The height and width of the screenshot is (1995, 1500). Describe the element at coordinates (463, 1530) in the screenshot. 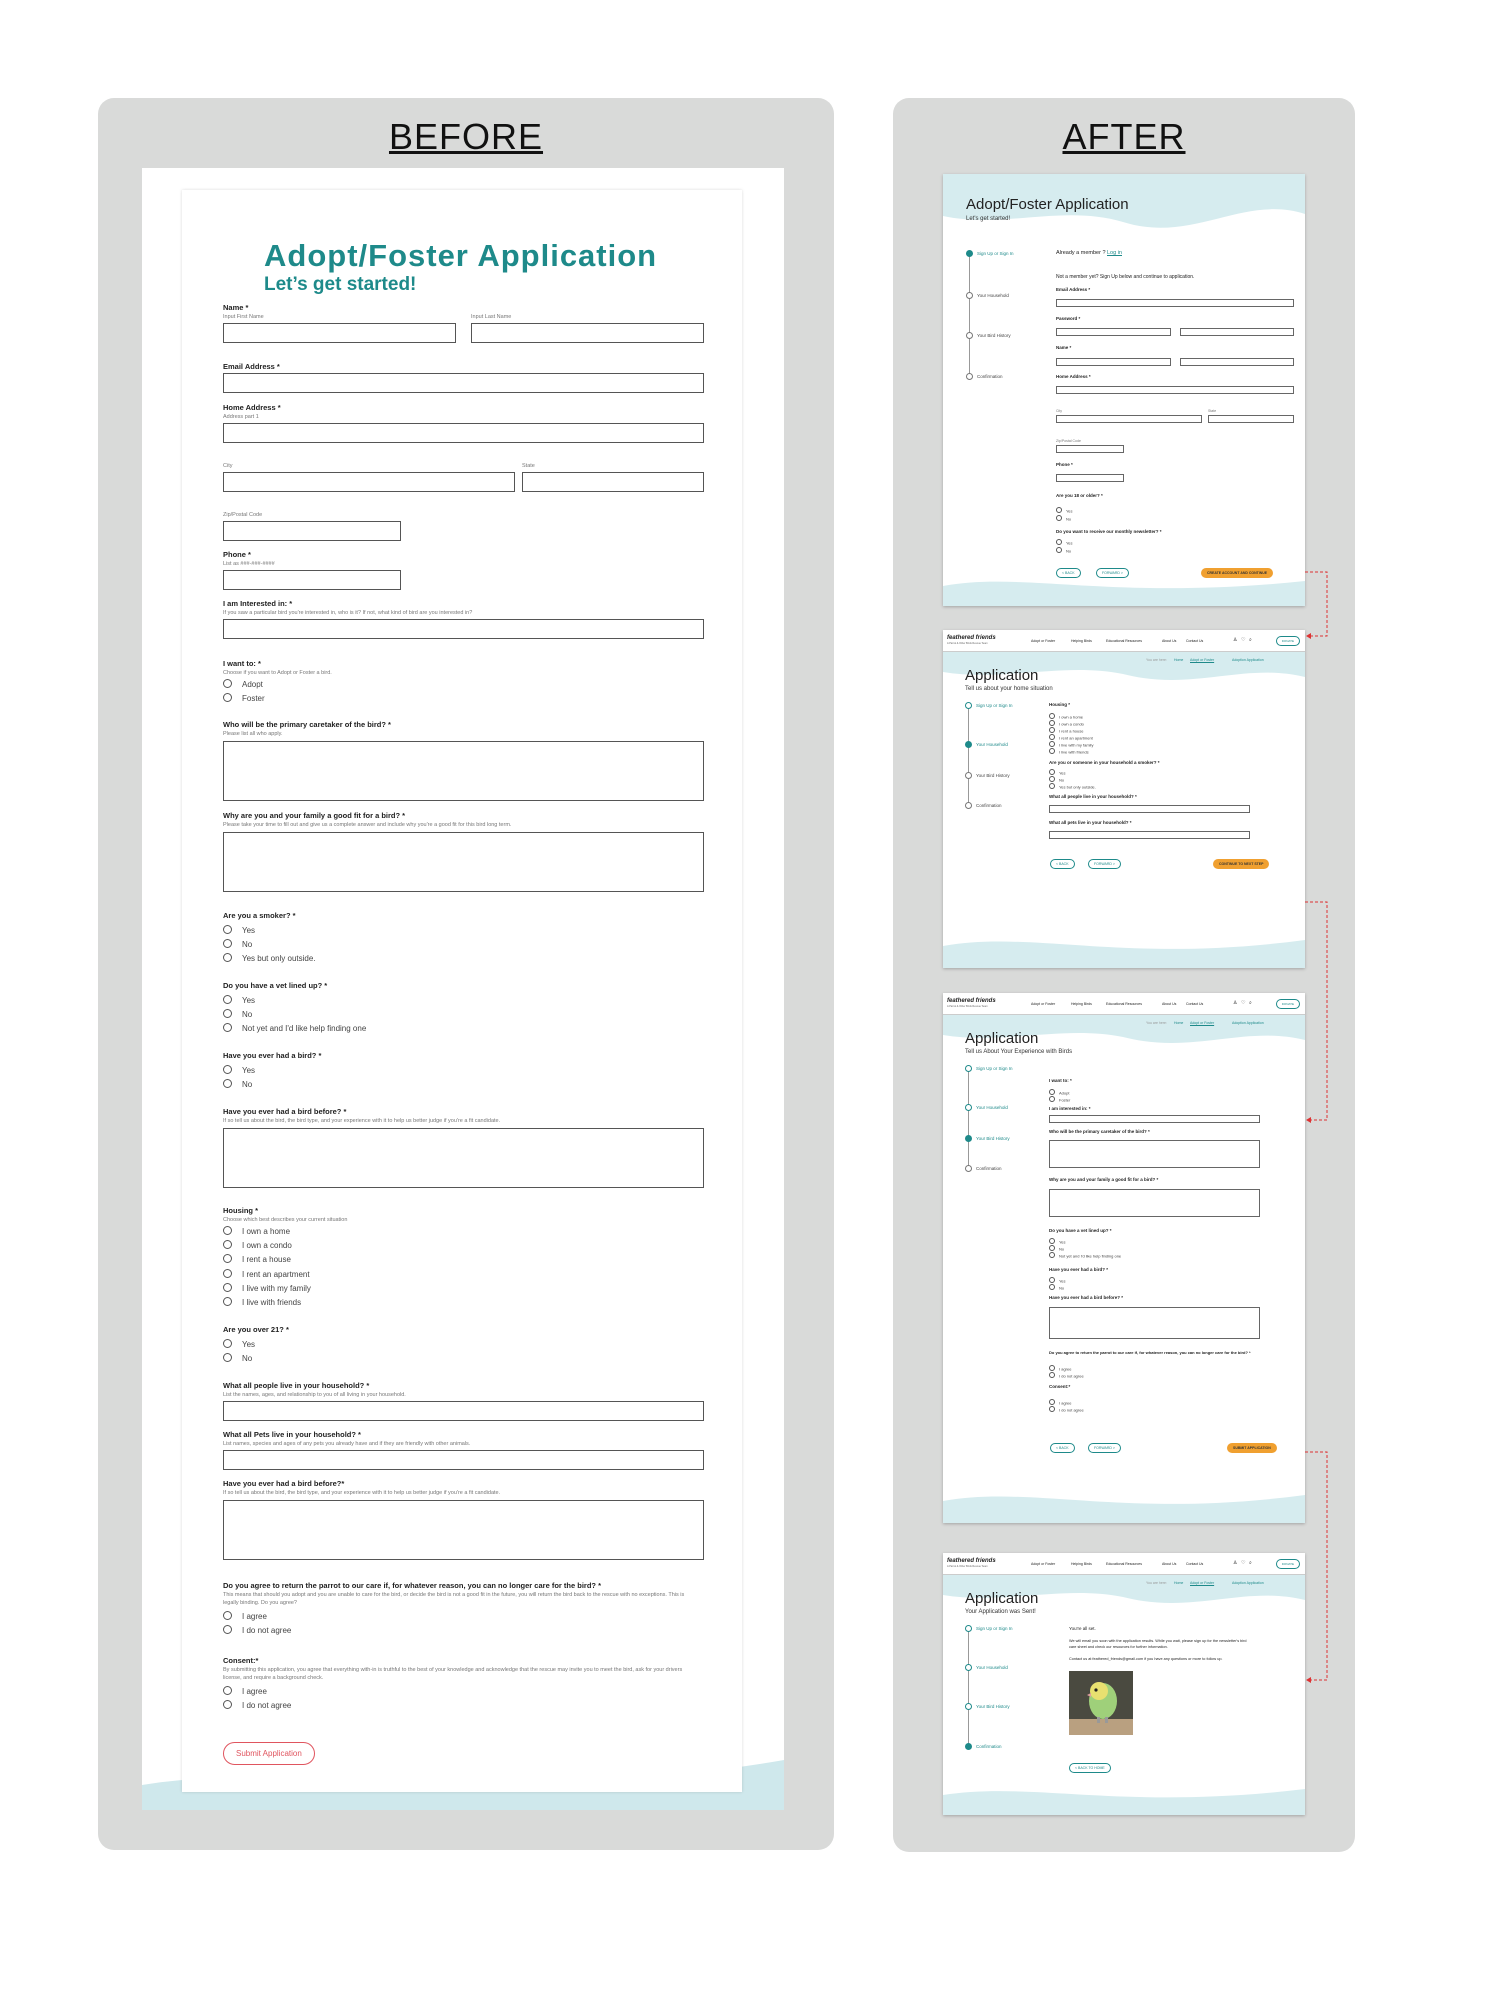

I see `bird-before2-textarea` at that location.